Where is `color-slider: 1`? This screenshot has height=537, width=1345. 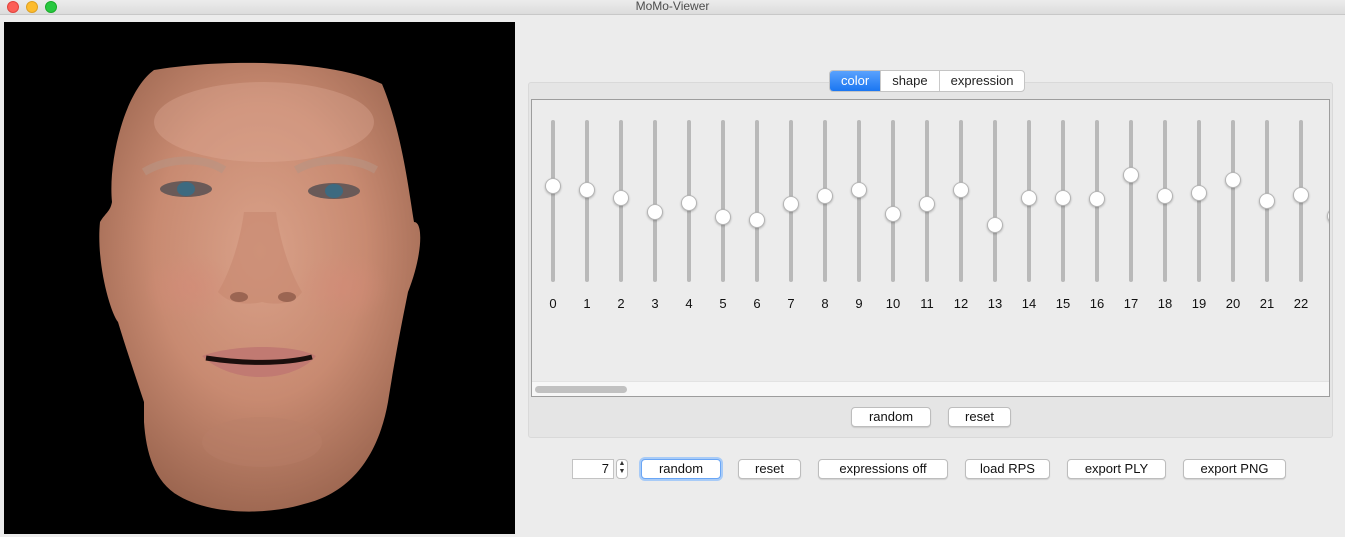 color-slider: 1 is located at coordinates (587, 215).